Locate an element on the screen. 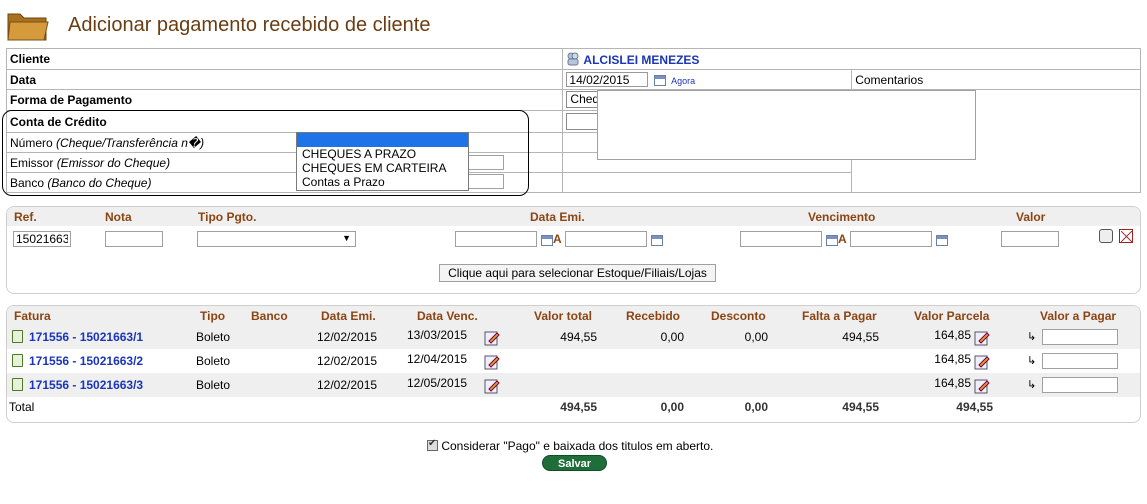 The width and height of the screenshot is (1147, 504). numero-label: Número is located at coordinates (31, 142).